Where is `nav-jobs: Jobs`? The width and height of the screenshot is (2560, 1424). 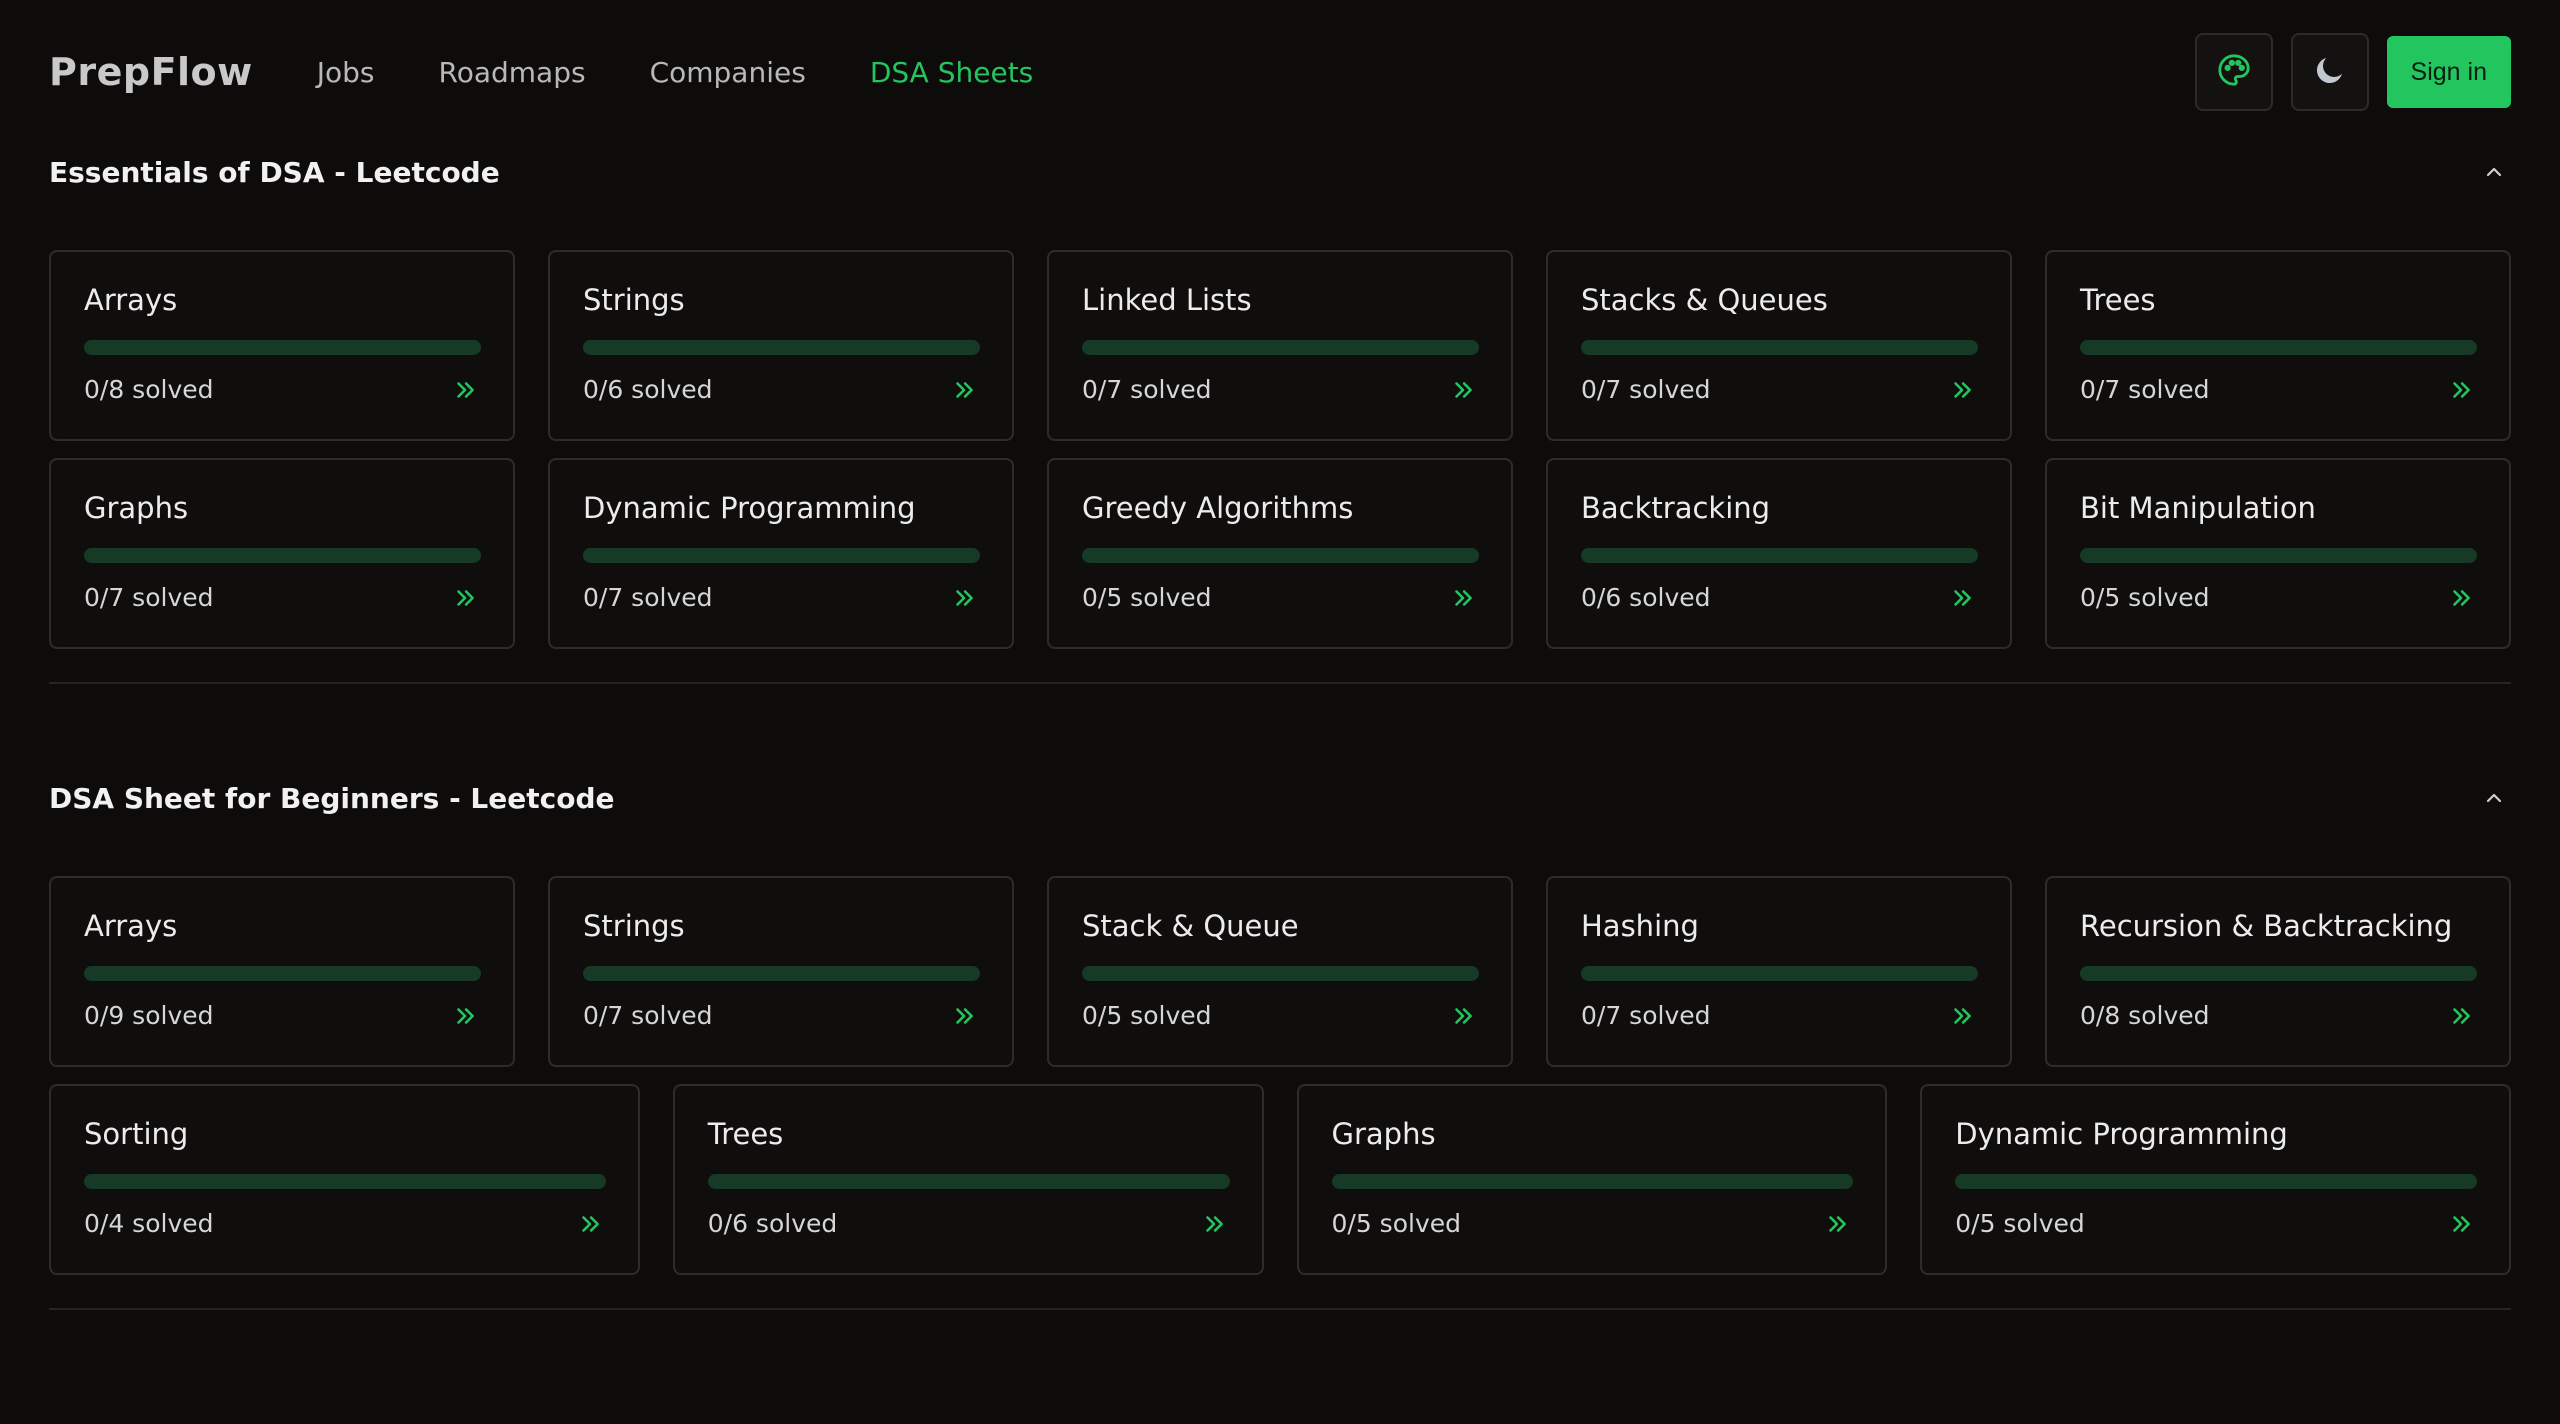 nav-jobs: Jobs is located at coordinates (346, 72).